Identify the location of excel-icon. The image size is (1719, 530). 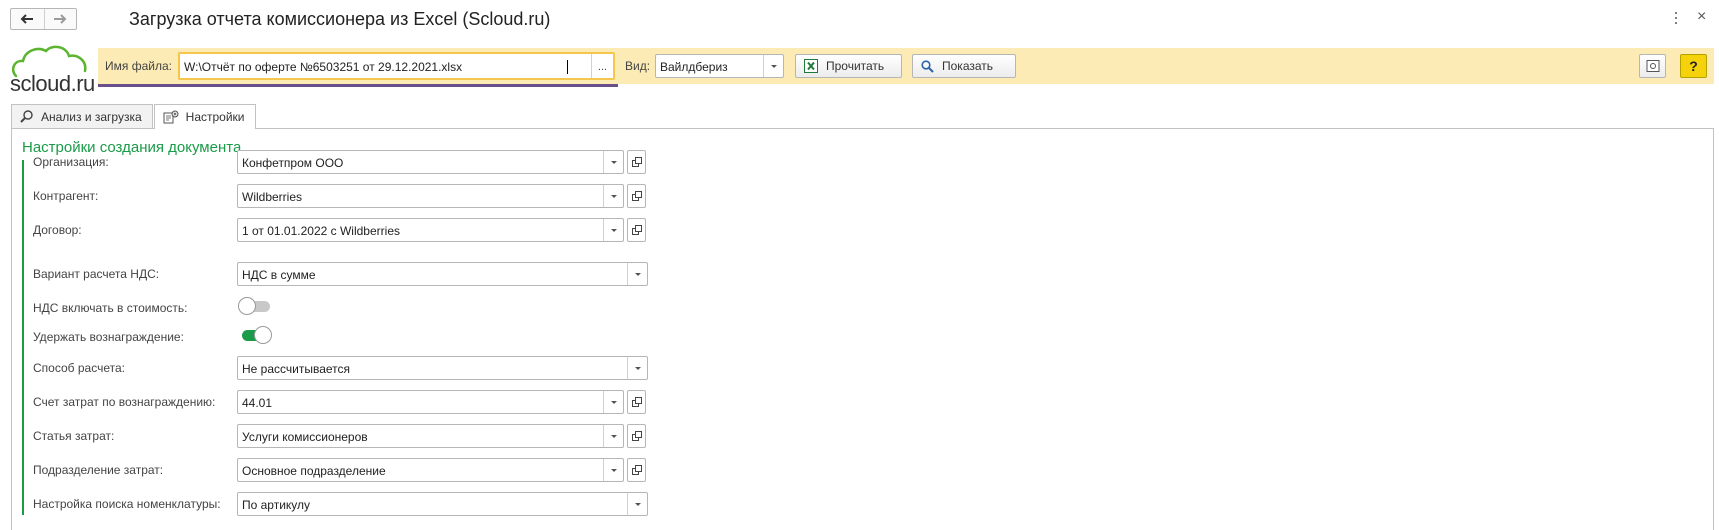
(811, 66).